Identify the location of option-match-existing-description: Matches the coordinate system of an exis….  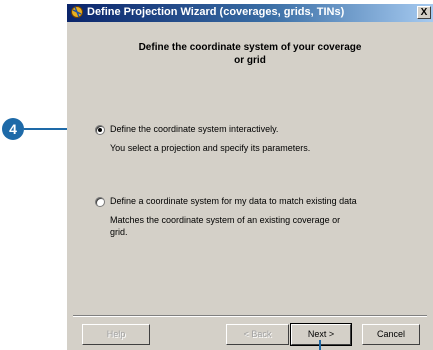
(242, 226).